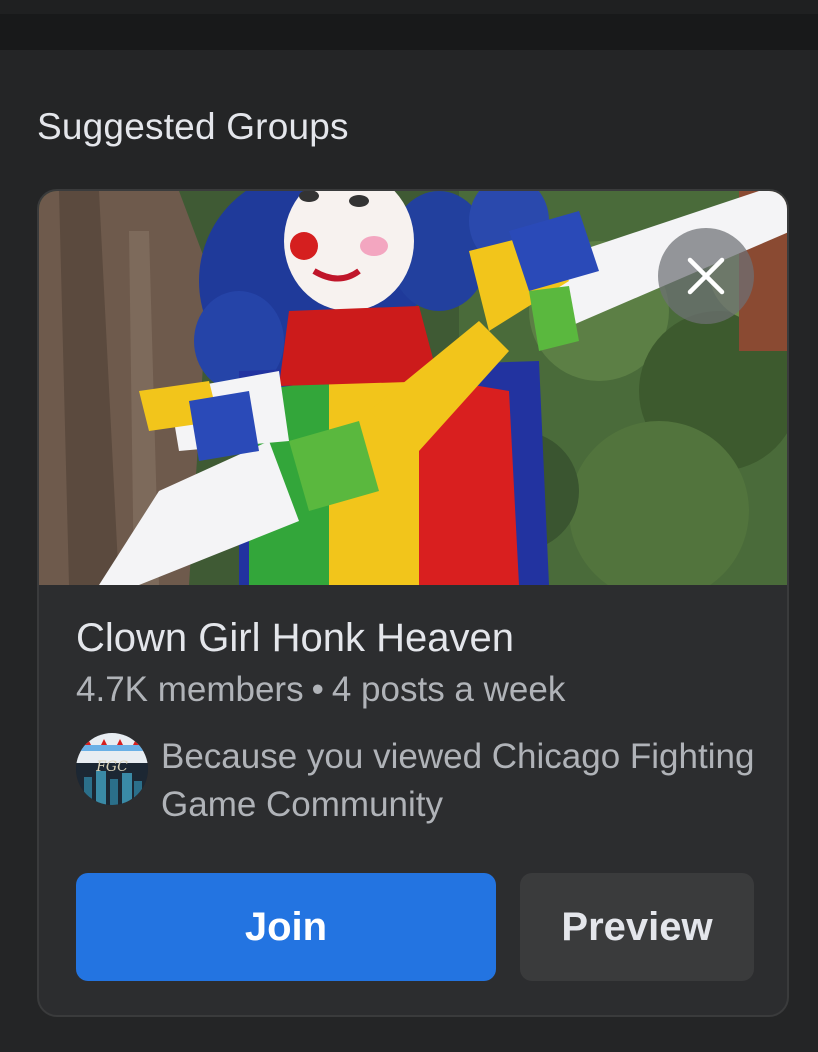  I want to click on related-group-logo-text: FGC, so click(111, 767).